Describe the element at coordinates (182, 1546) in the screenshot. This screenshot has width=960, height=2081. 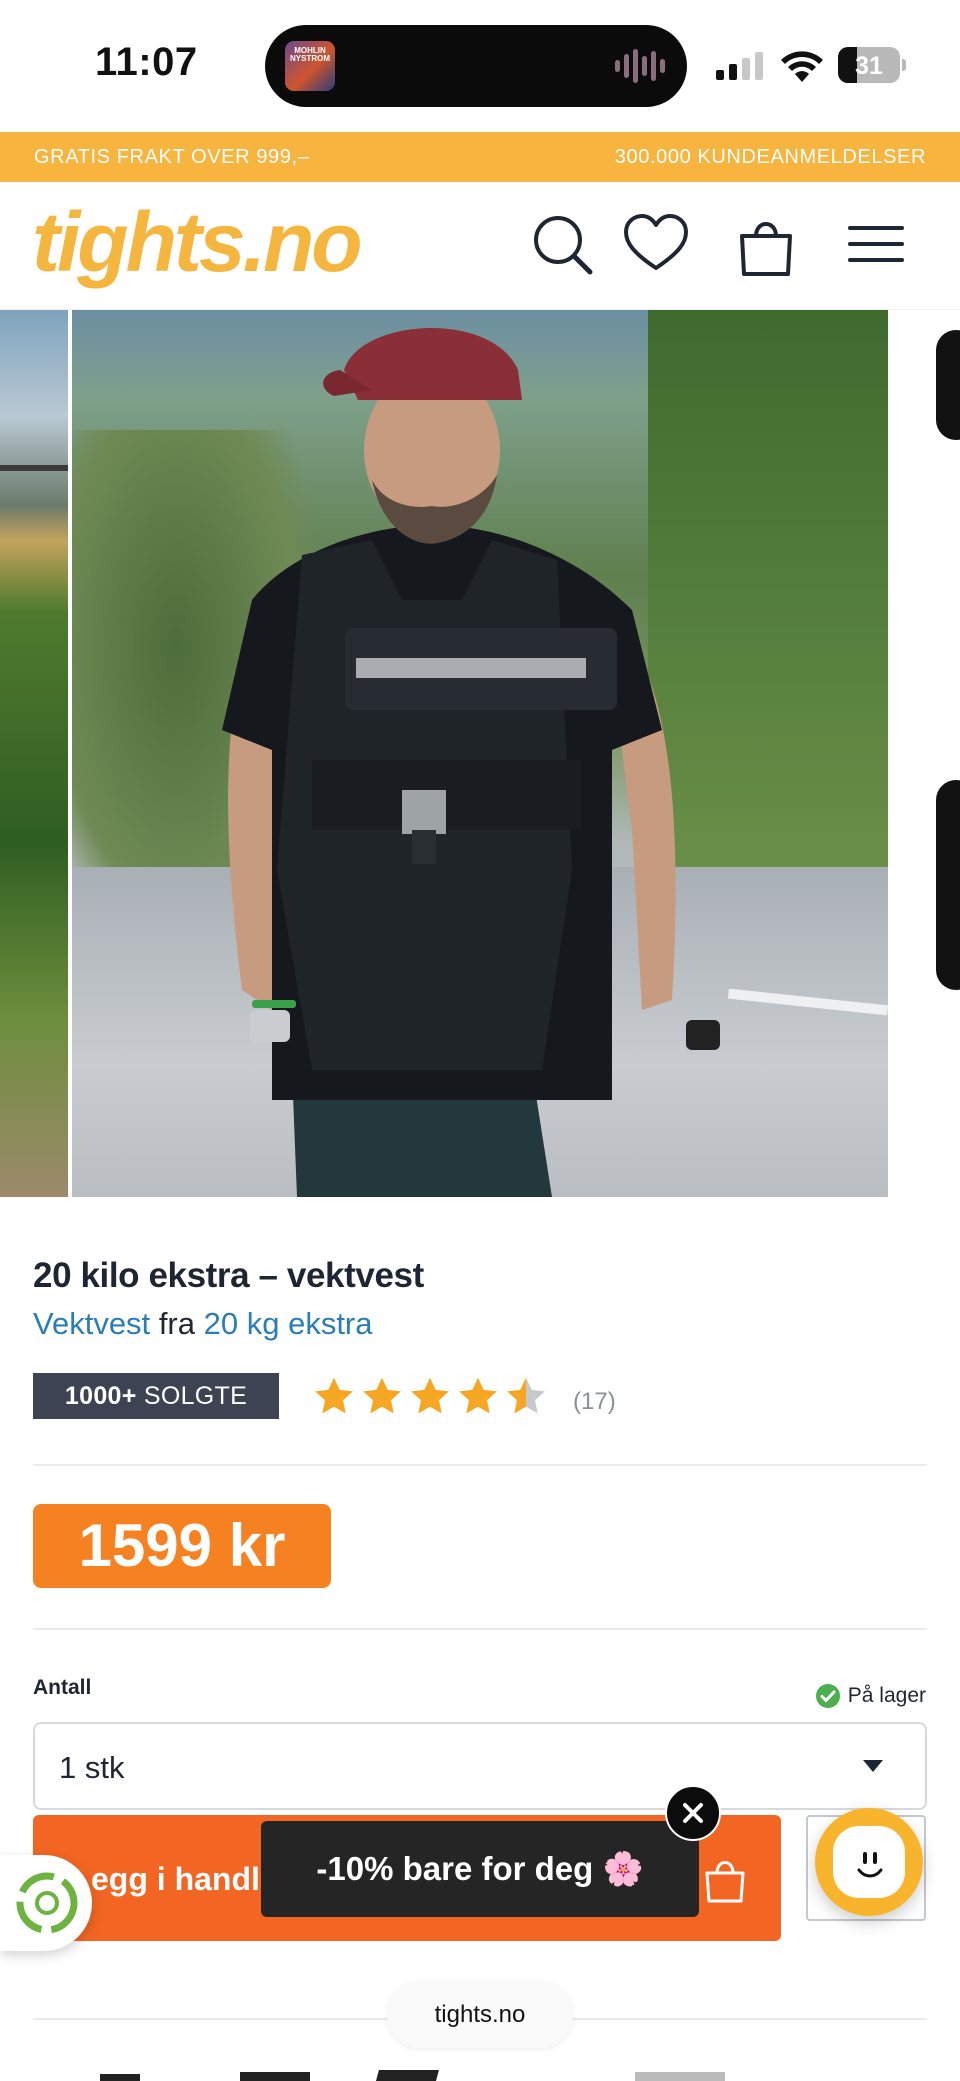
I see `price-tag: 1599 kr` at that location.